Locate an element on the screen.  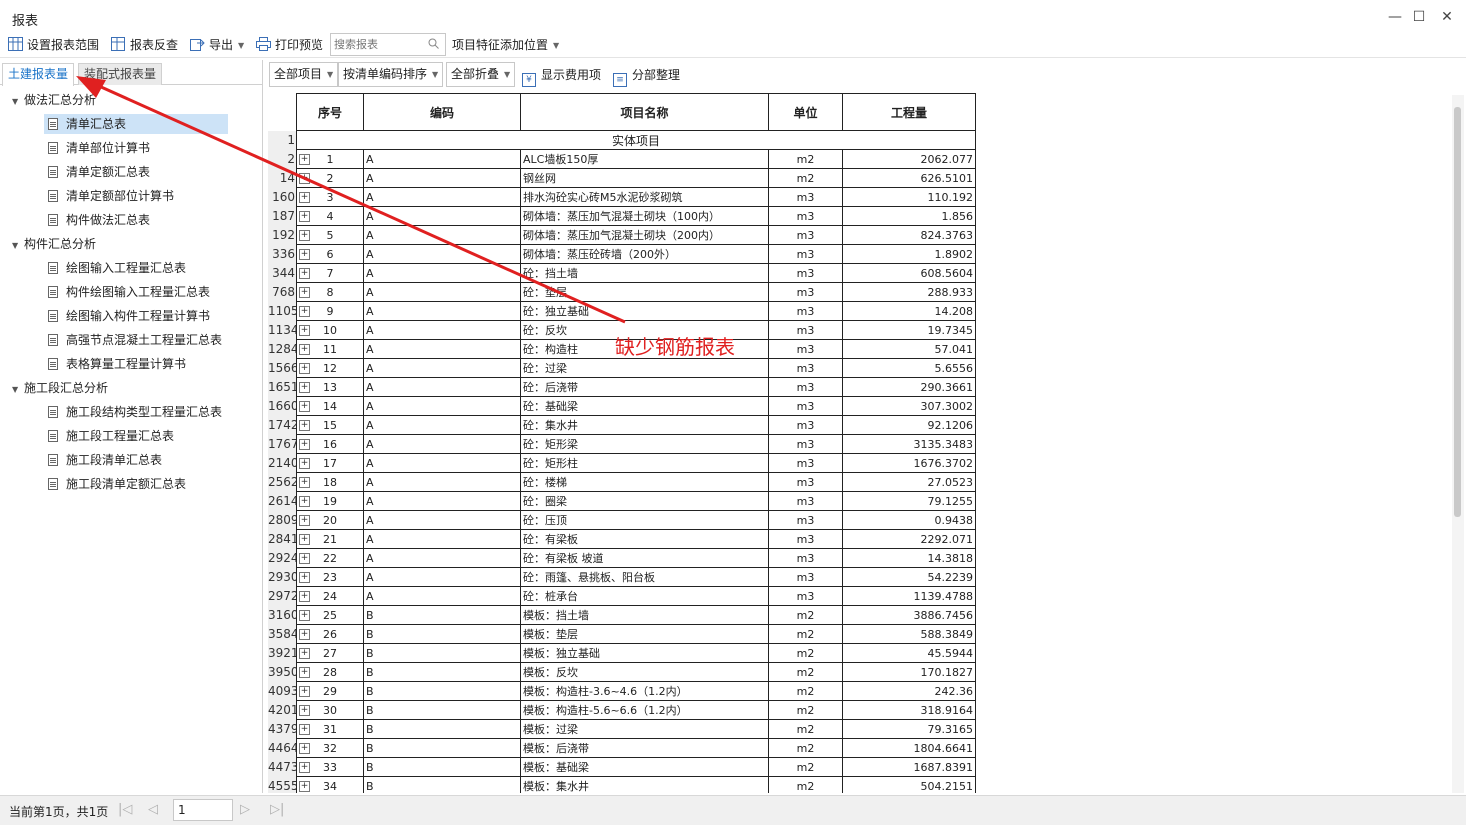
table-row: 12 A 砼：过梁 m3 5.6556 is located at coordinates (636, 368).